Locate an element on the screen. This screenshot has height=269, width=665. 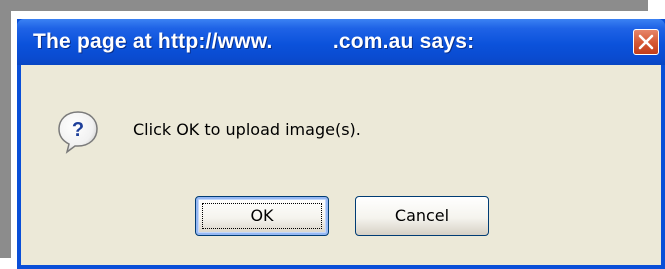
focus-rectangle is located at coordinates (262, 216).